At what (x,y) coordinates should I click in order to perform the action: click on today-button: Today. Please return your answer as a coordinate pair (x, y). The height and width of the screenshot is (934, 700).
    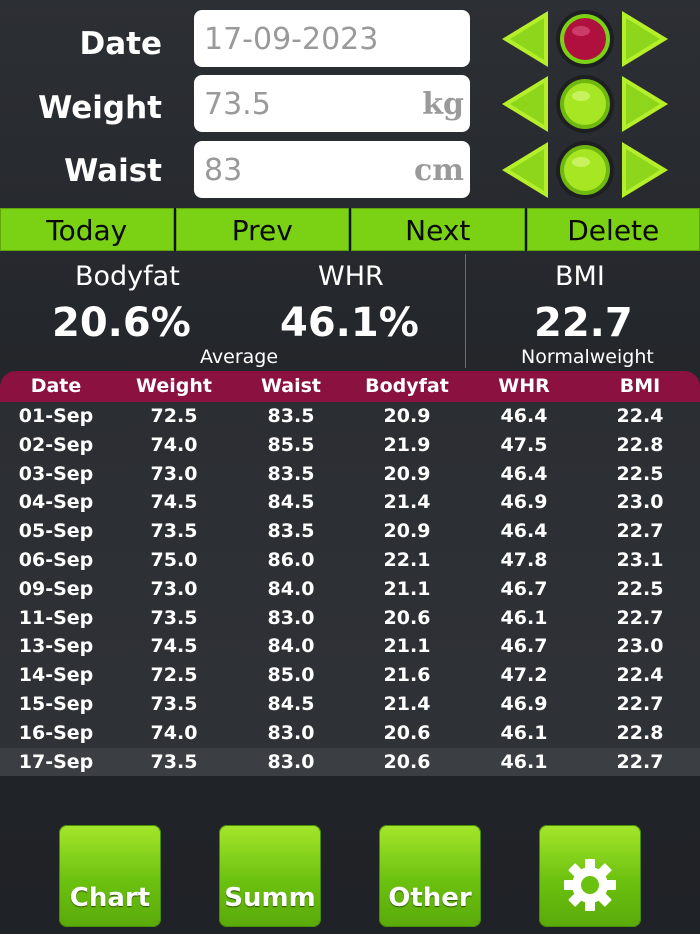
    Looking at the image, I should click on (87, 229).